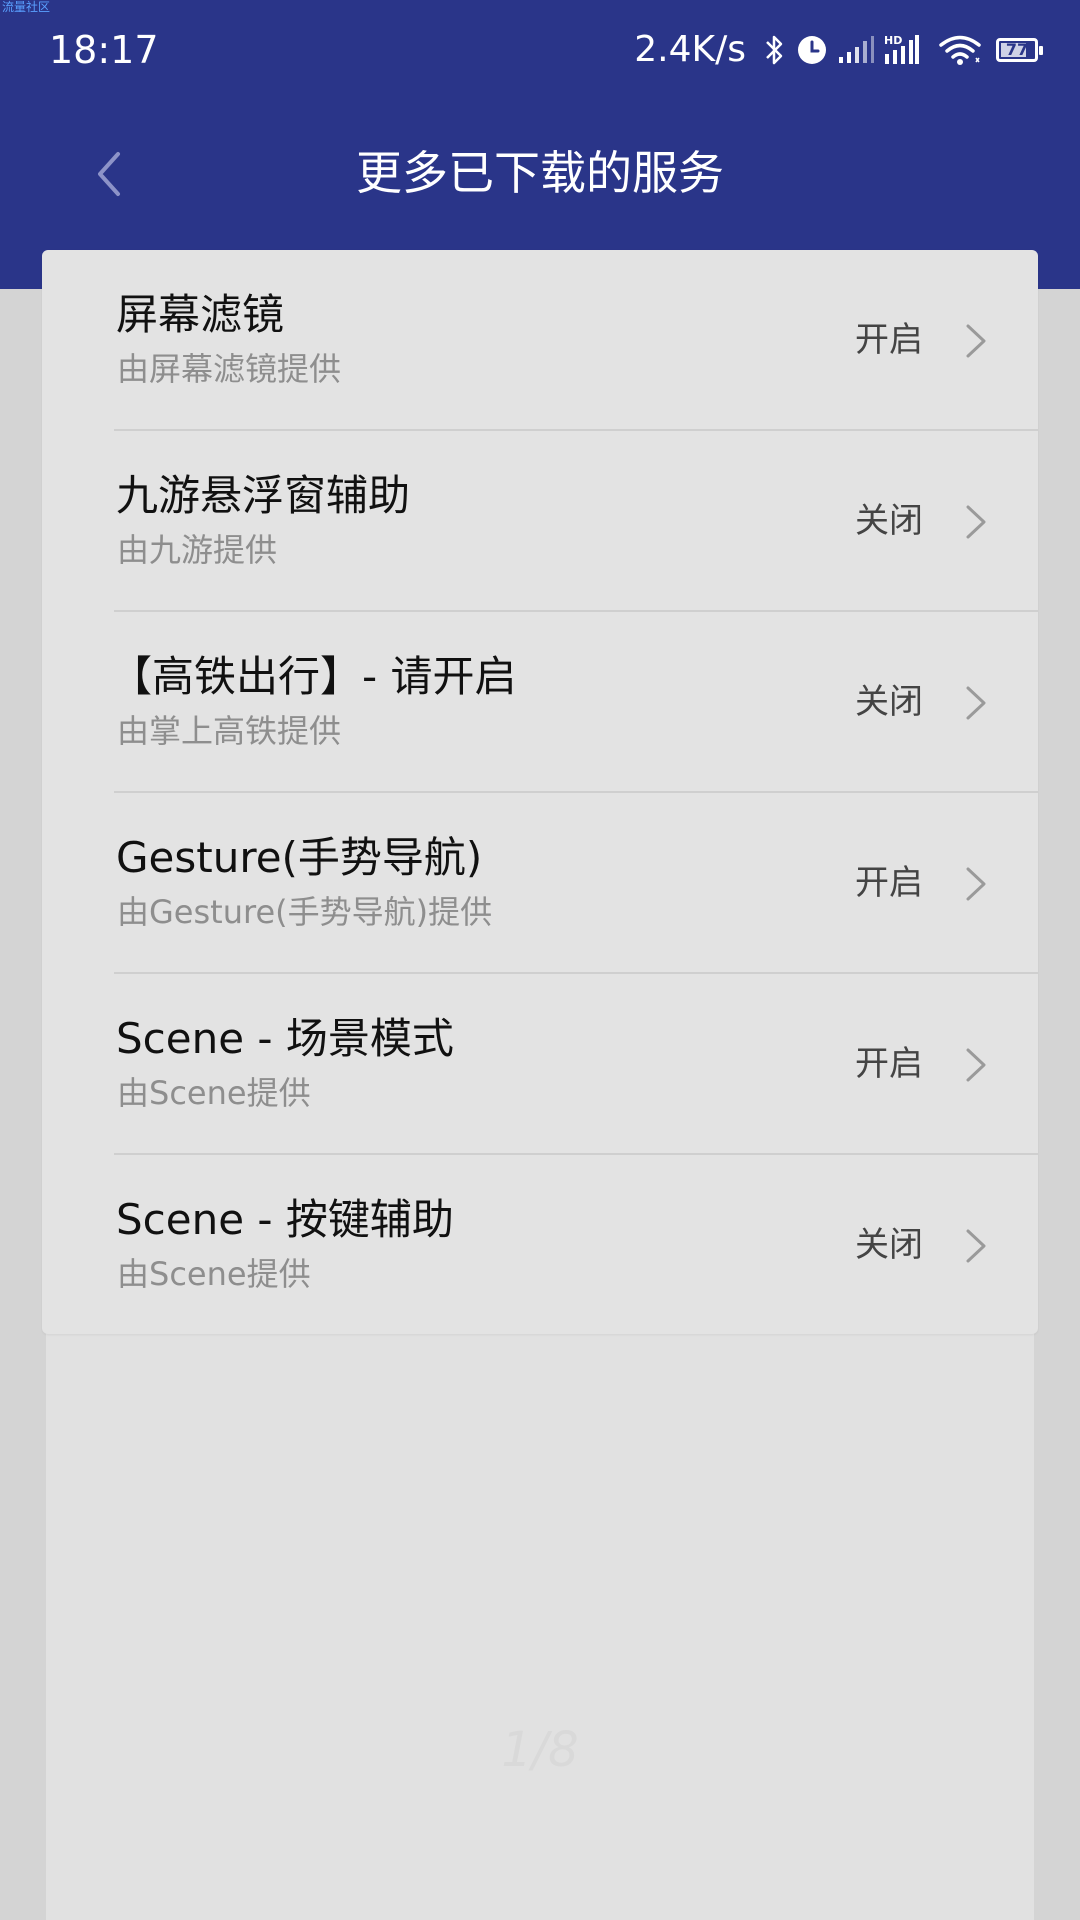  Describe the element at coordinates (690, 49) in the screenshot. I see `network-speed: 2.4K/s` at that location.